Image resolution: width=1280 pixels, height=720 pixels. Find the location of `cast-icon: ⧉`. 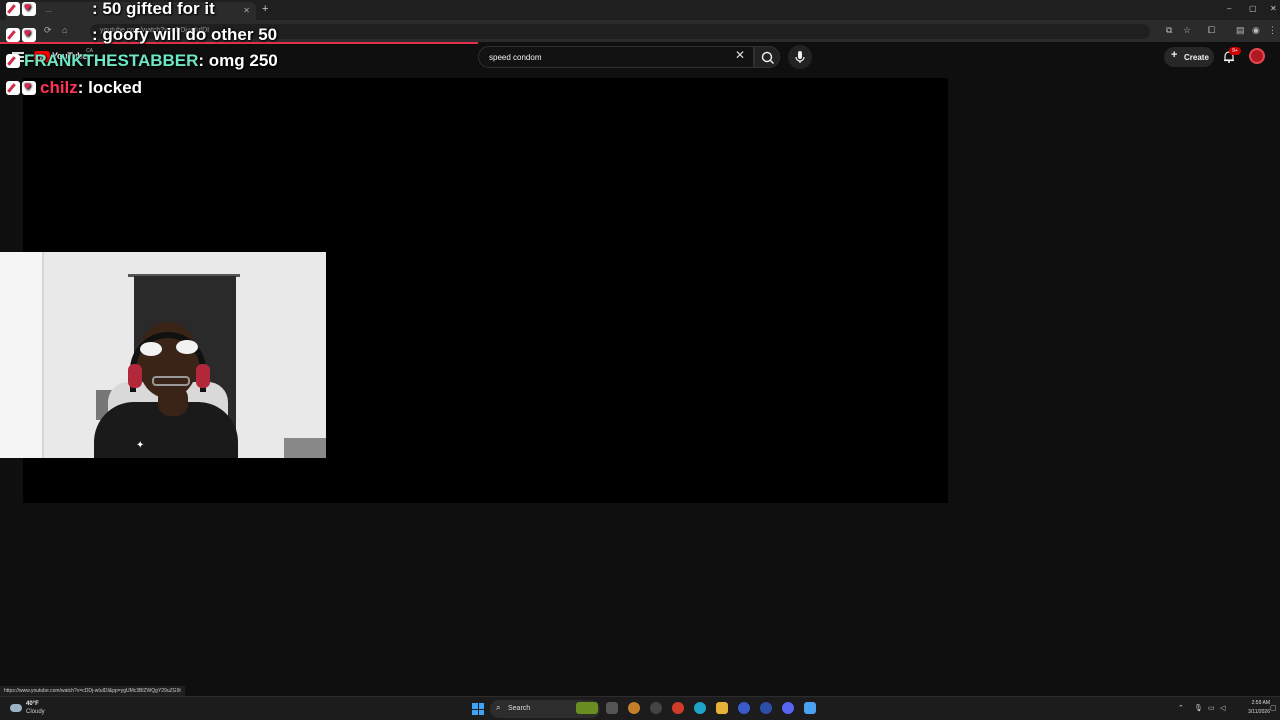

cast-icon: ⧉ is located at coordinates (1169, 30).